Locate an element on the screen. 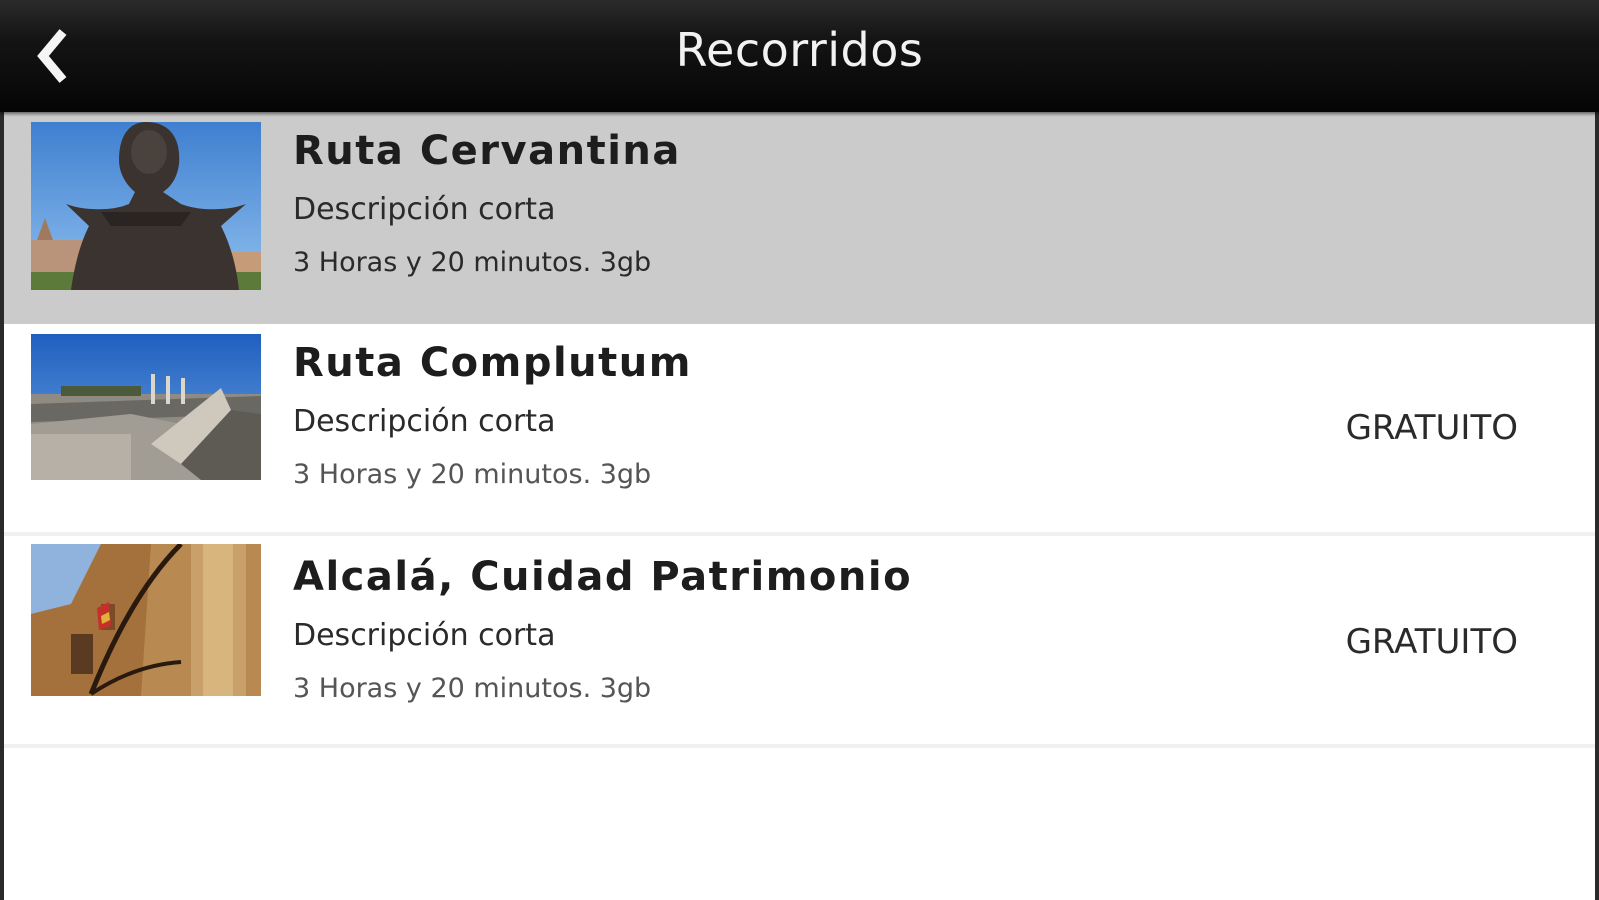  statue-photo is located at coordinates (146, 206).